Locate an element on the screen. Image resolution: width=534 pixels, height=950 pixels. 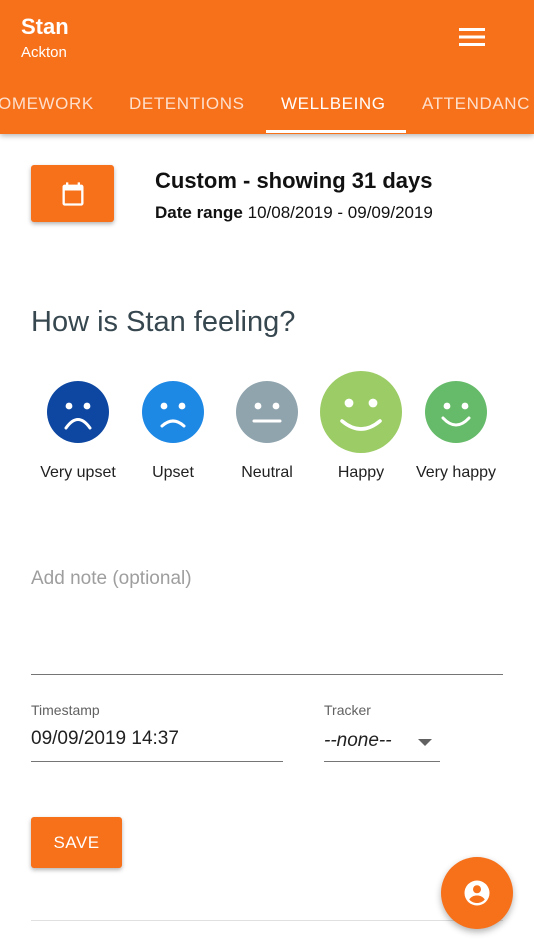
happy-face-icon is located at coordinates (361, 412).